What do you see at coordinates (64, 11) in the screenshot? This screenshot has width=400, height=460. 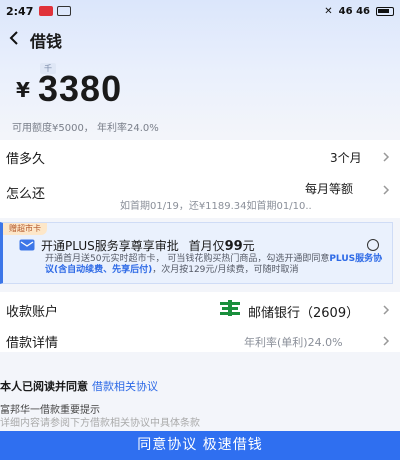 I see `notification-icon` at bounding box center [64, 11].